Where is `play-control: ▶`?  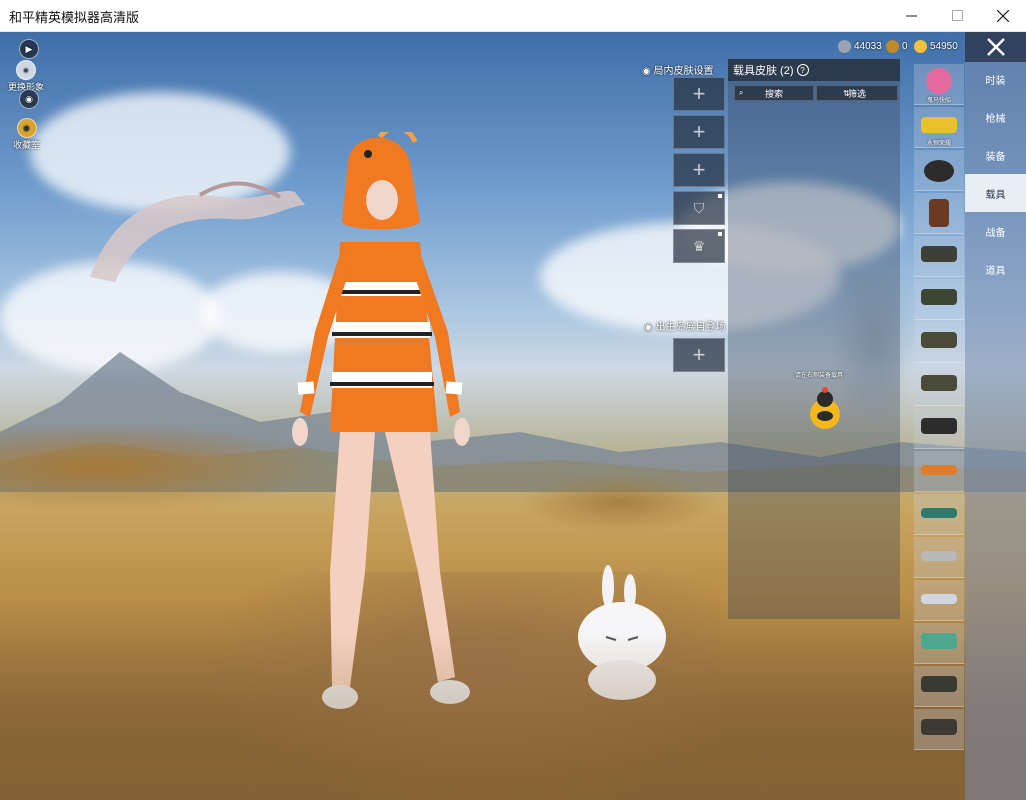
play-control: ▶ is located at coordinates (29, 49).